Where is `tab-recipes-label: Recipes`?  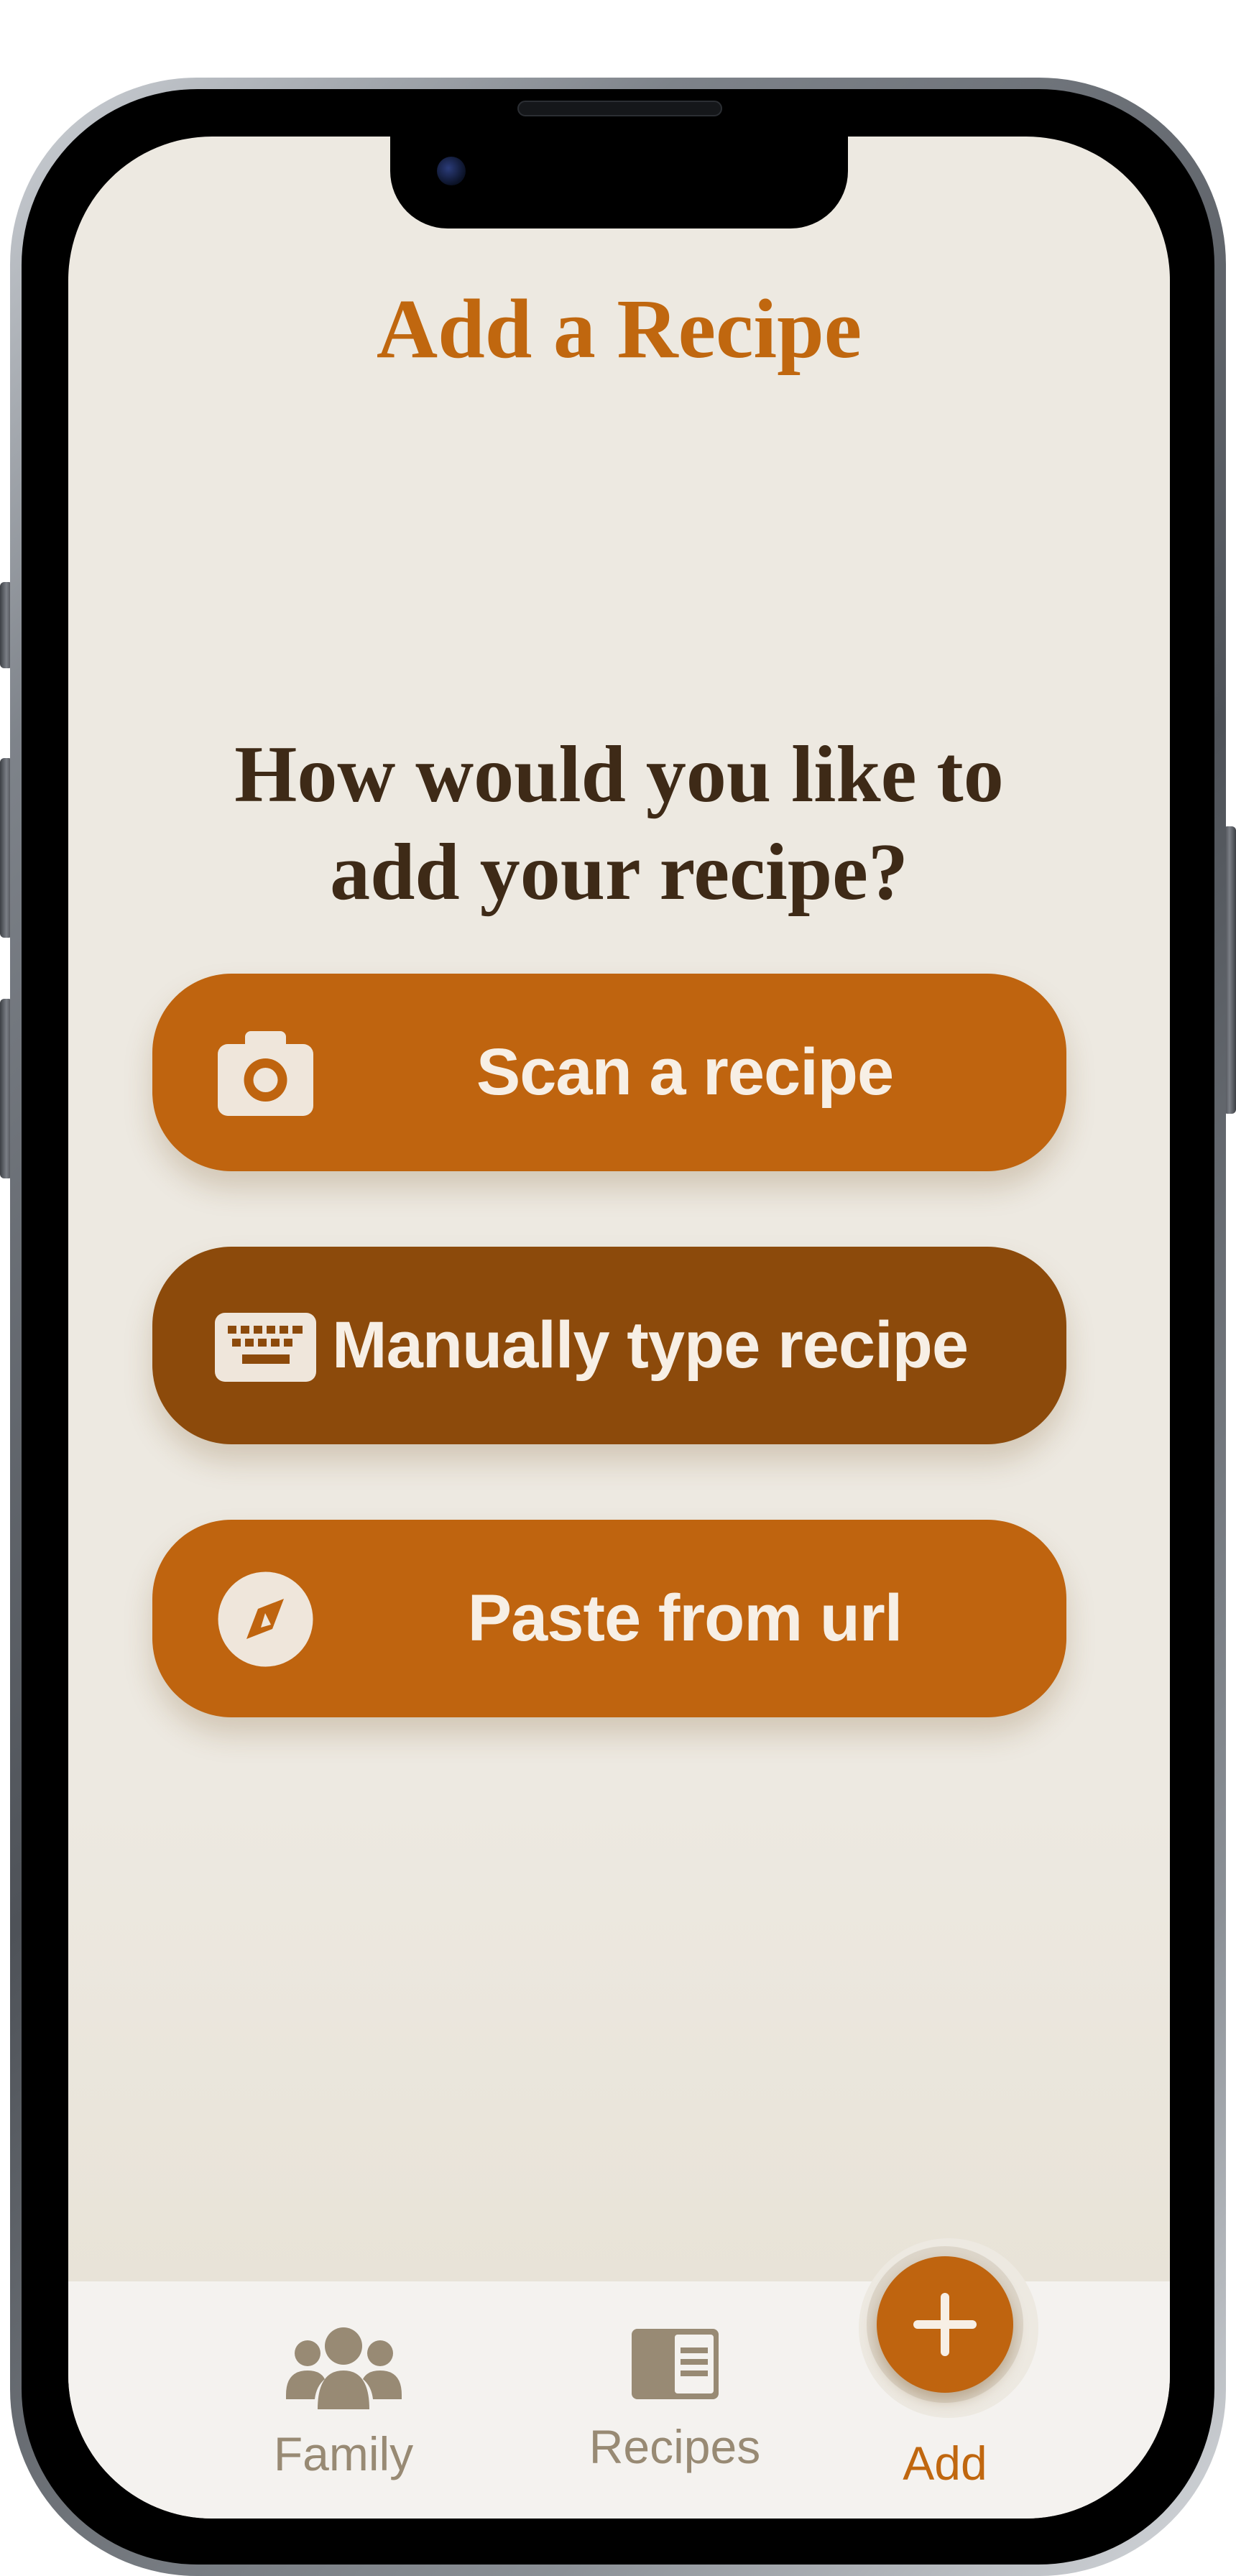 tab-recipes-label: Recipes is located at coordinates (675, 2446).